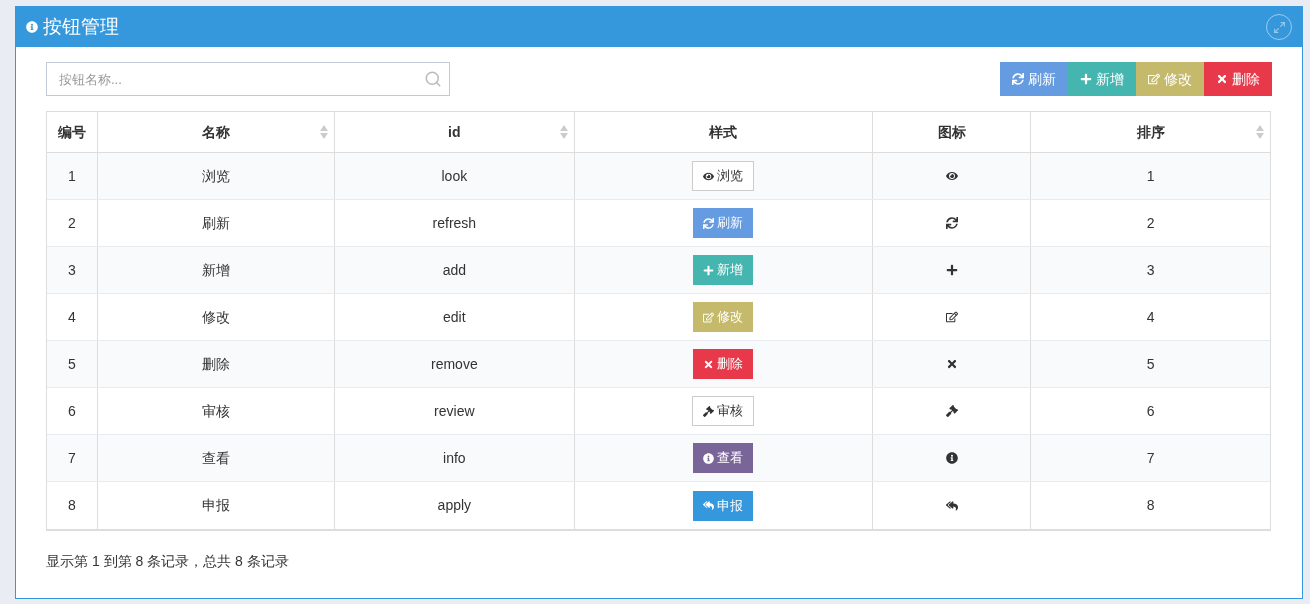  I want to click on column-header: 排序, so click(1150, 132).